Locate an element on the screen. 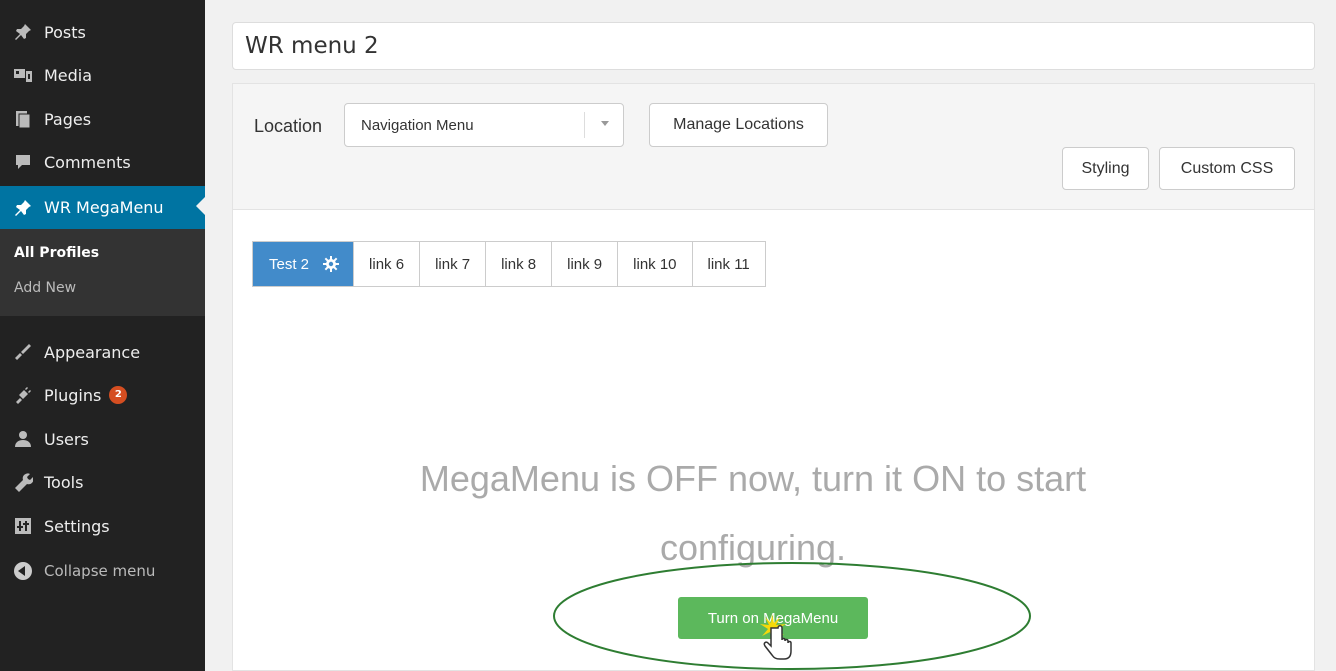  menu-name-value: WR menu 2 is located at coordinates (312, 46).